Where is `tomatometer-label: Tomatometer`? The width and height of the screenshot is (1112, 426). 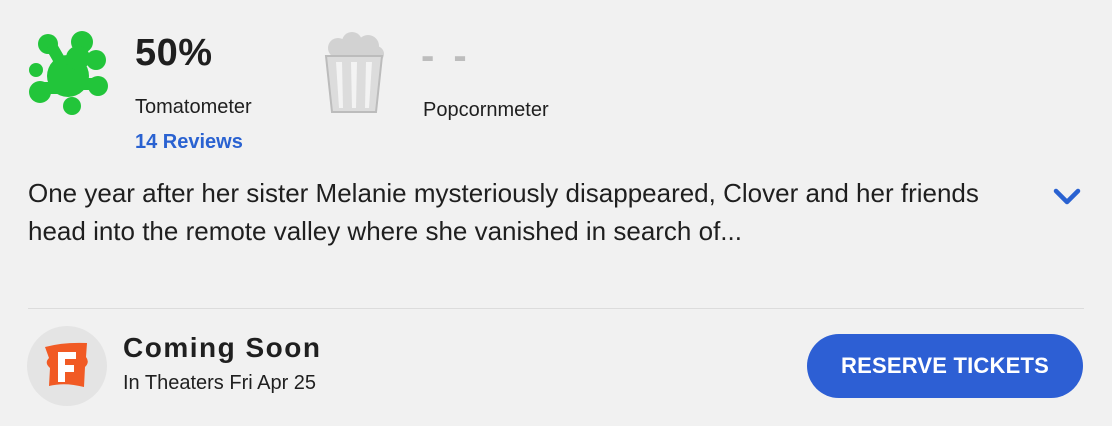 tomatometer-label: Tomatometer is located at coordinates (193, 107).